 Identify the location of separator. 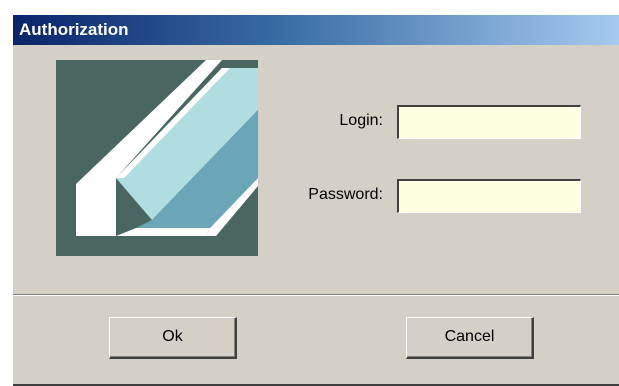
(316, 295).